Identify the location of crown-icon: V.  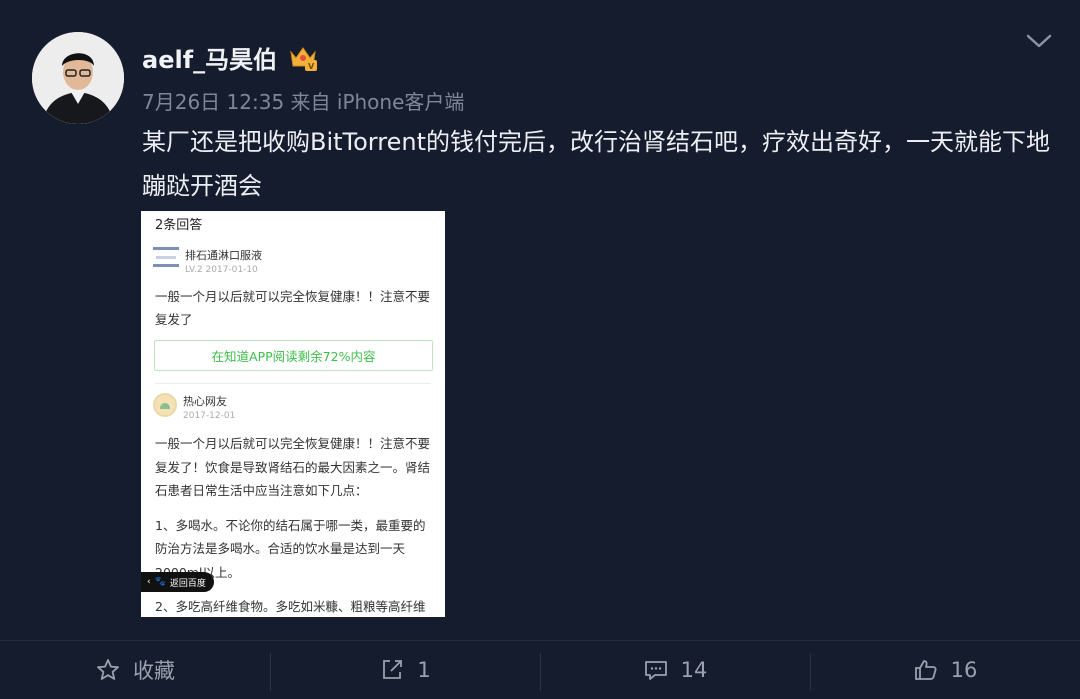
(303, 58).